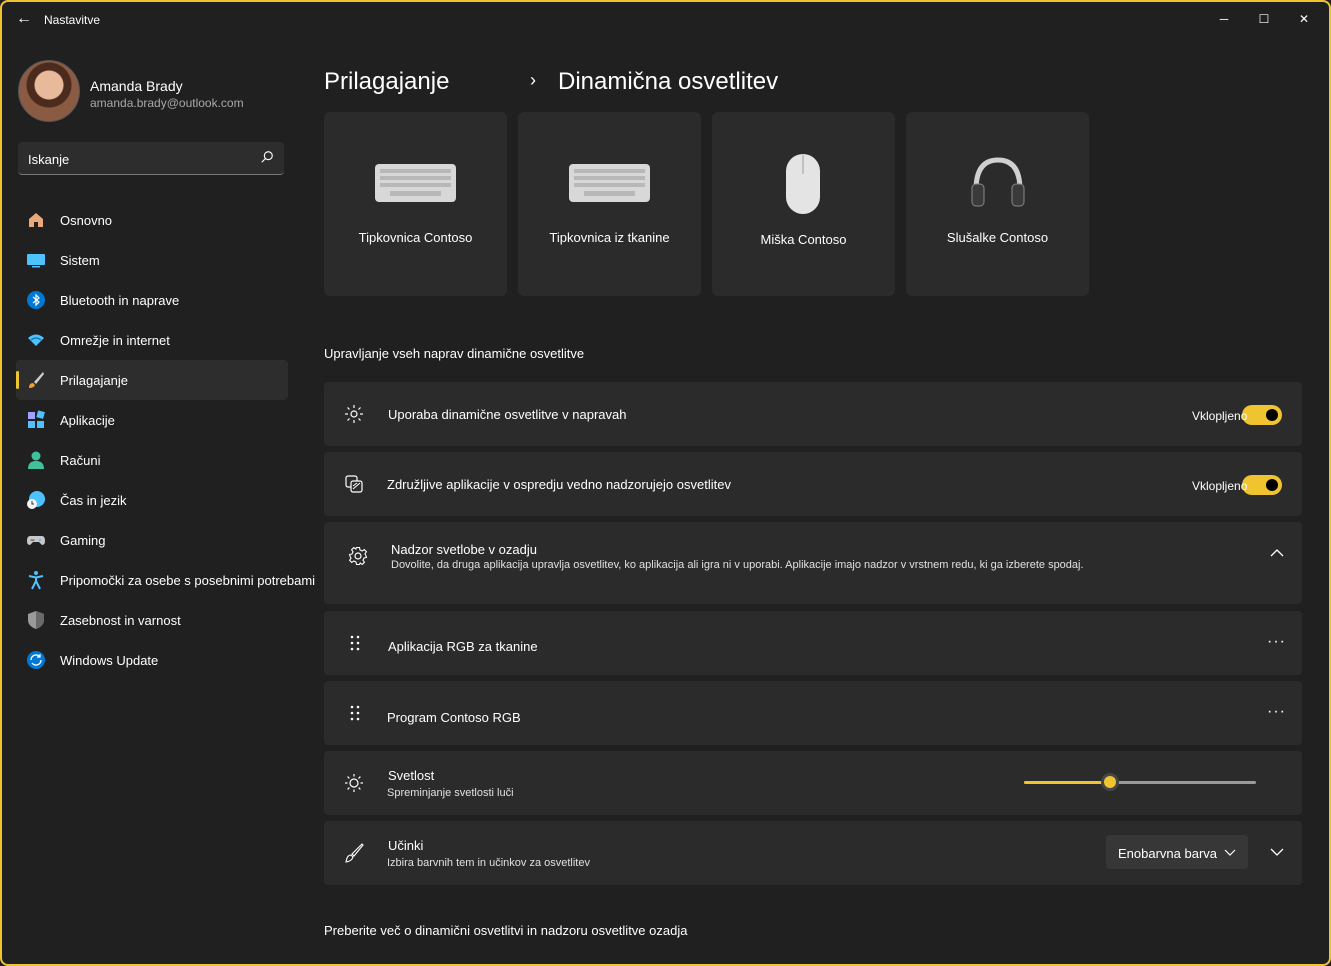  What do you see at coordinates (463, 646) in the screenshot?
I see `app-name: Aplikacija RGB za tkanine` at bounding box center [463, 646].